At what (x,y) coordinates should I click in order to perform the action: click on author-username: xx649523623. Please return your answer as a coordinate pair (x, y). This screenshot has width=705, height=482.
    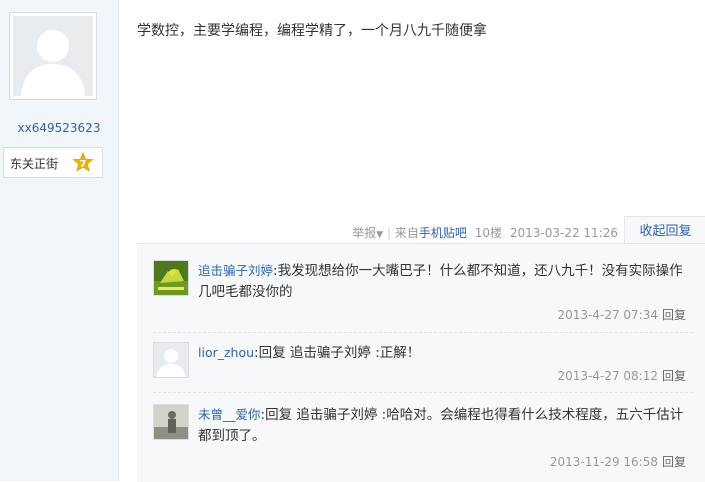
    Looking at the image, I should click on (59, 128).